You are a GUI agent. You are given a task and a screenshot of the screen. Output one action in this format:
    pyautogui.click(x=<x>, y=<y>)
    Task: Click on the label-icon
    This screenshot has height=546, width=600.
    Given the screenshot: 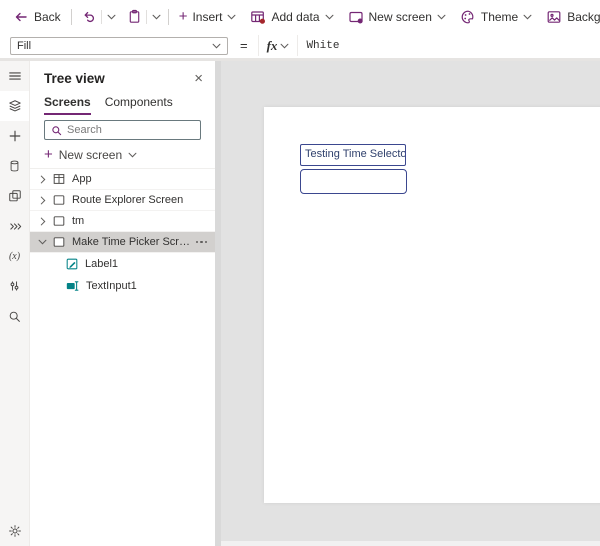 What is the action you would take?
    pyautogui.click(x=72, y=264)
    